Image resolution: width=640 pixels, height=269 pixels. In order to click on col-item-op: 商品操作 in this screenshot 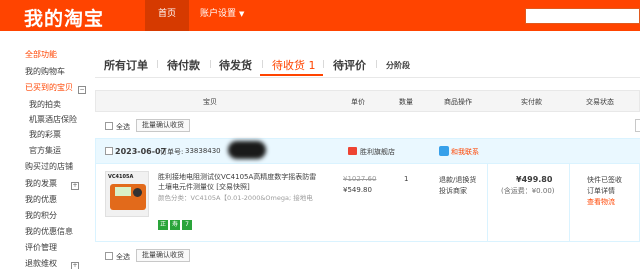, I will do `click(458, 102)`.